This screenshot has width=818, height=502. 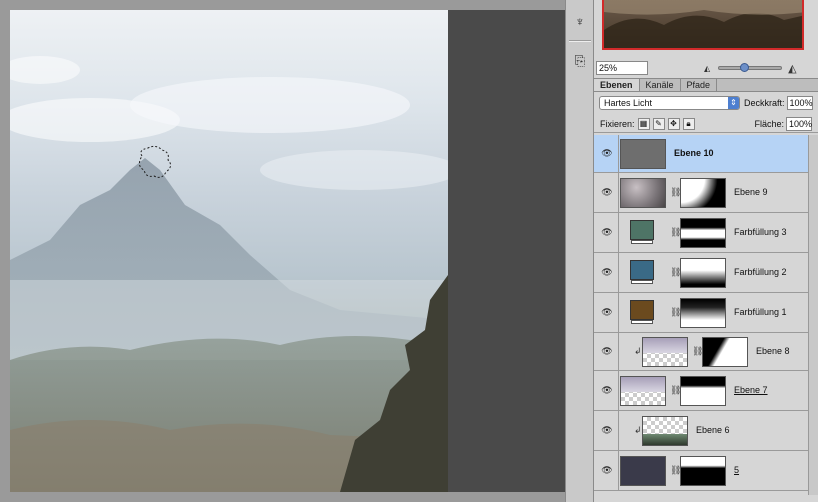 What do you see at coordinates (673, 123) in the screenshot?
I see `lock-position-icon: ✥` at bounding box center [673, 123].